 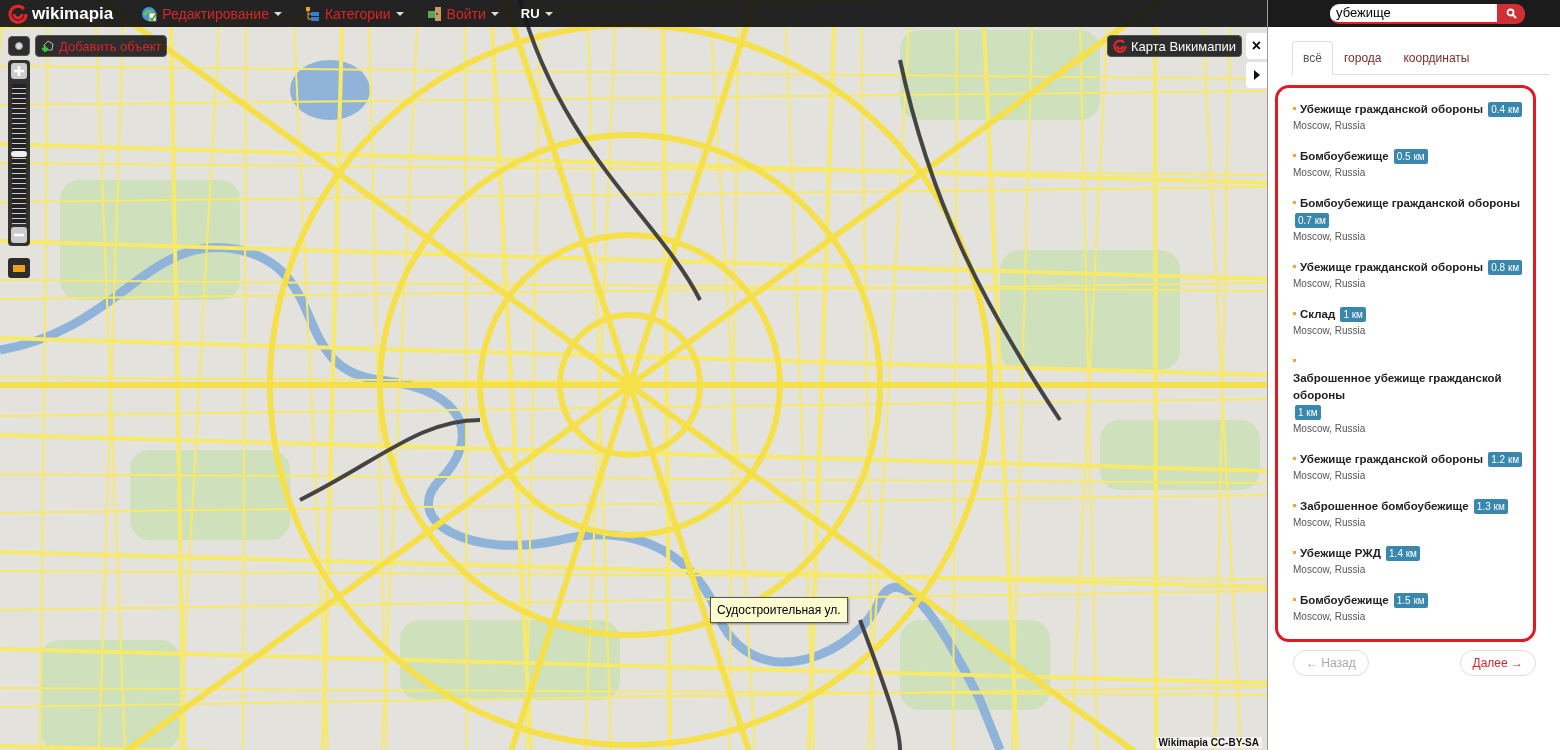 I want to click on zoom-thumb, so click(x=19, y=154).